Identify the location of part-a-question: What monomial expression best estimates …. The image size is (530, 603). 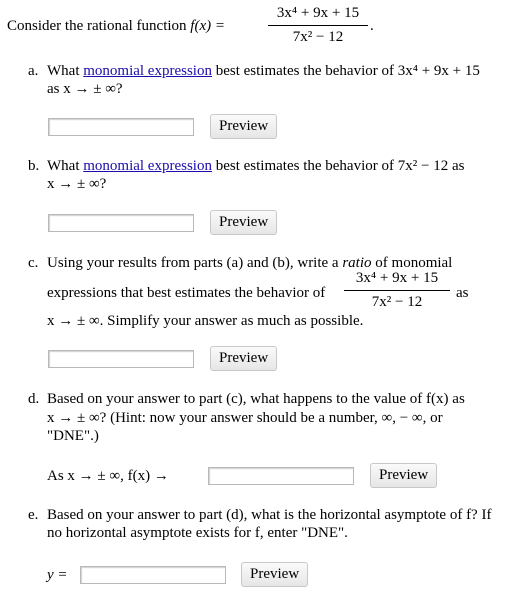
(263, 71).